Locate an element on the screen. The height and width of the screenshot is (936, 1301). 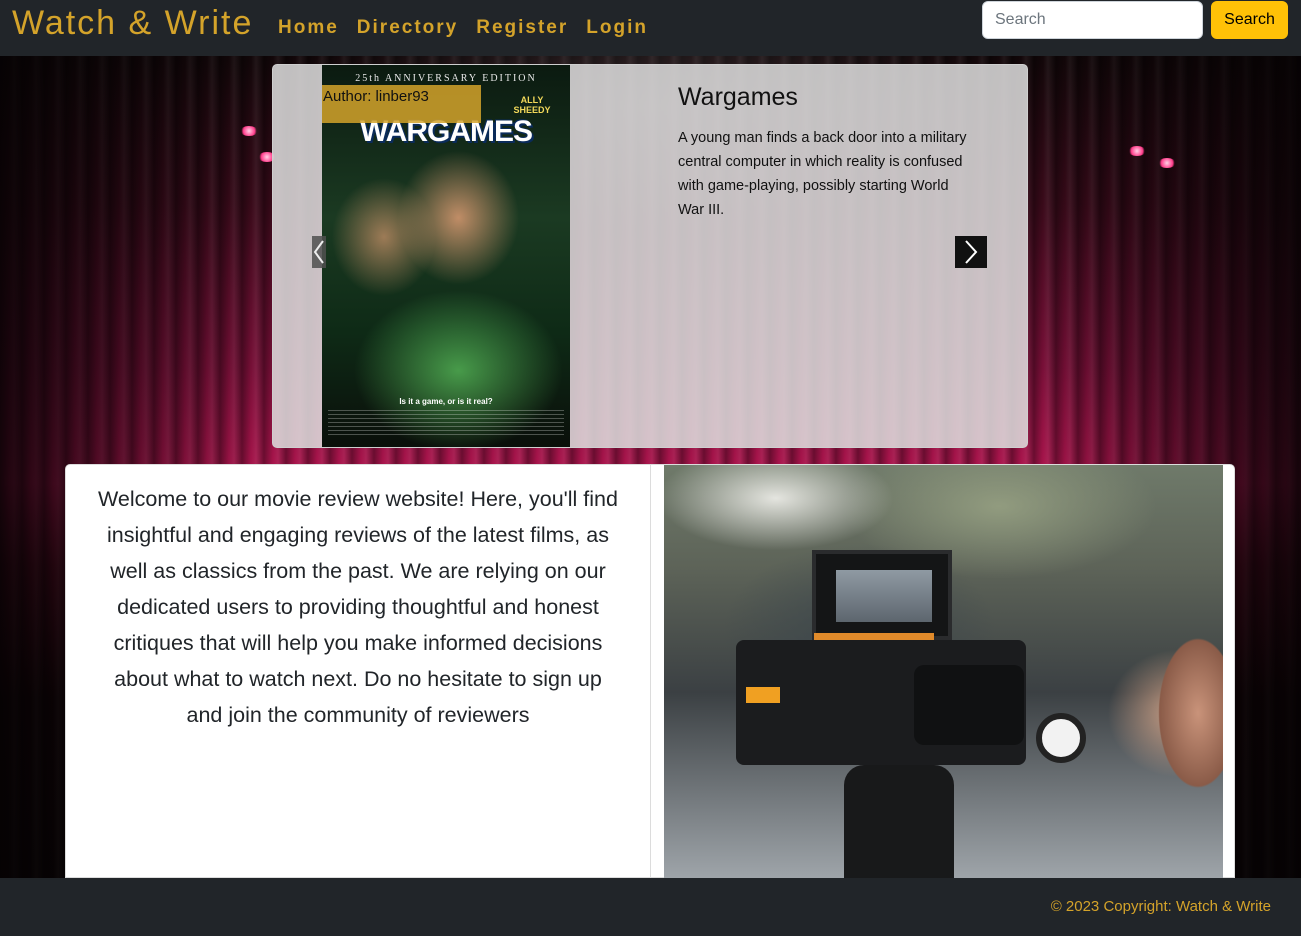
nav-login-link: Login is located at coordinates (617, 28).